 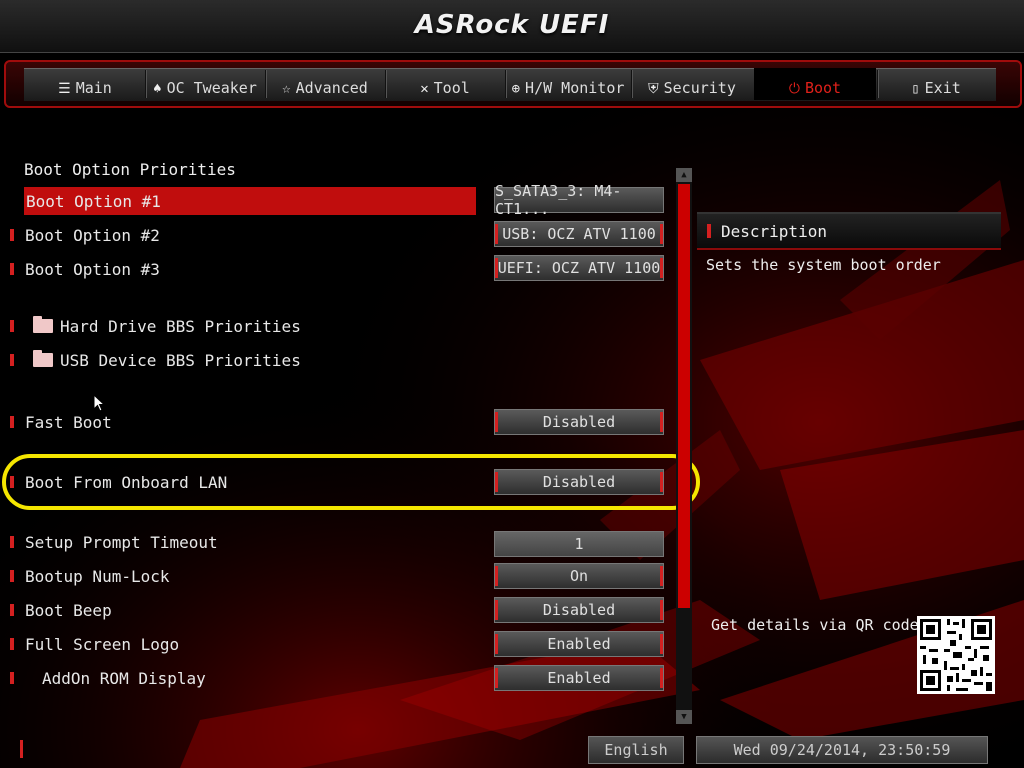 What do you see at coordinates (774, 231) in the screenshot?
I see `description-title: Description` at bounding box center [774, 231].